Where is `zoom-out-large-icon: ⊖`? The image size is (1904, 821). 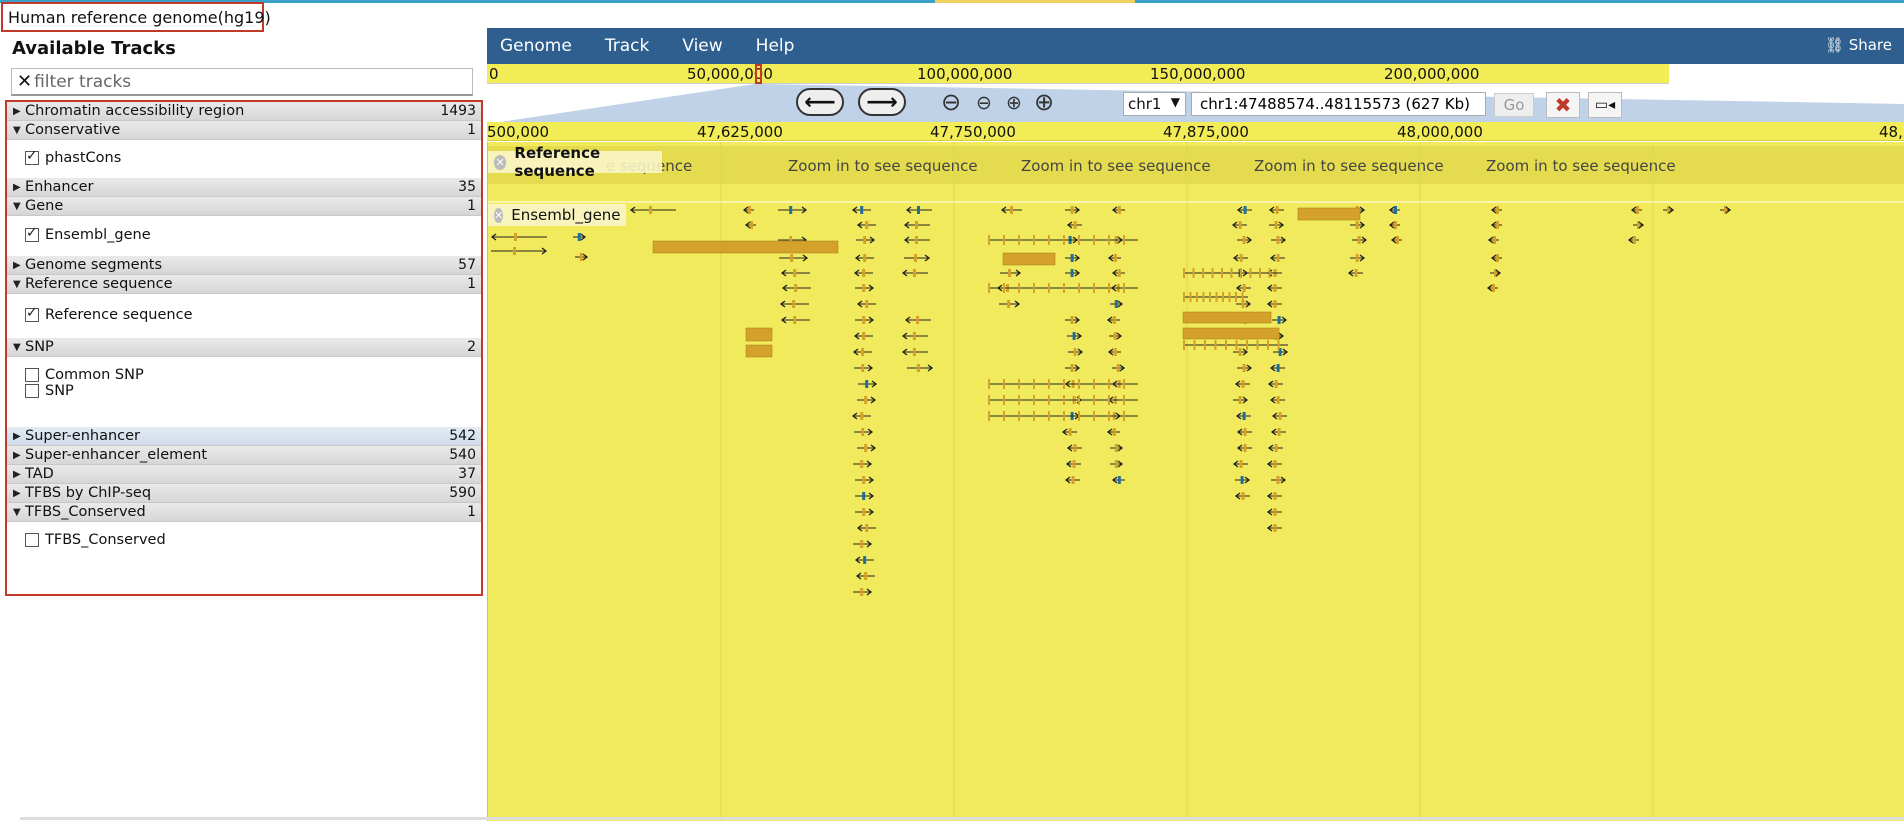
zoom-out-large-icon: ⊖ is located at coordinates (951, 102).